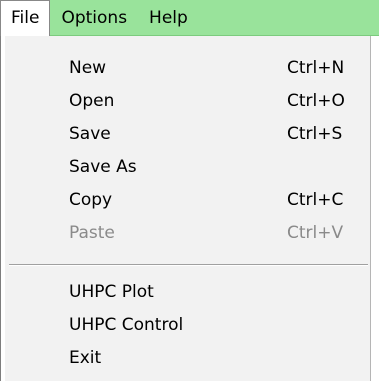  What do you see at coordinates (185, 167) in the screenshot?
I see `menu-item-save-as: Save As` at bounding box center [185, 167].